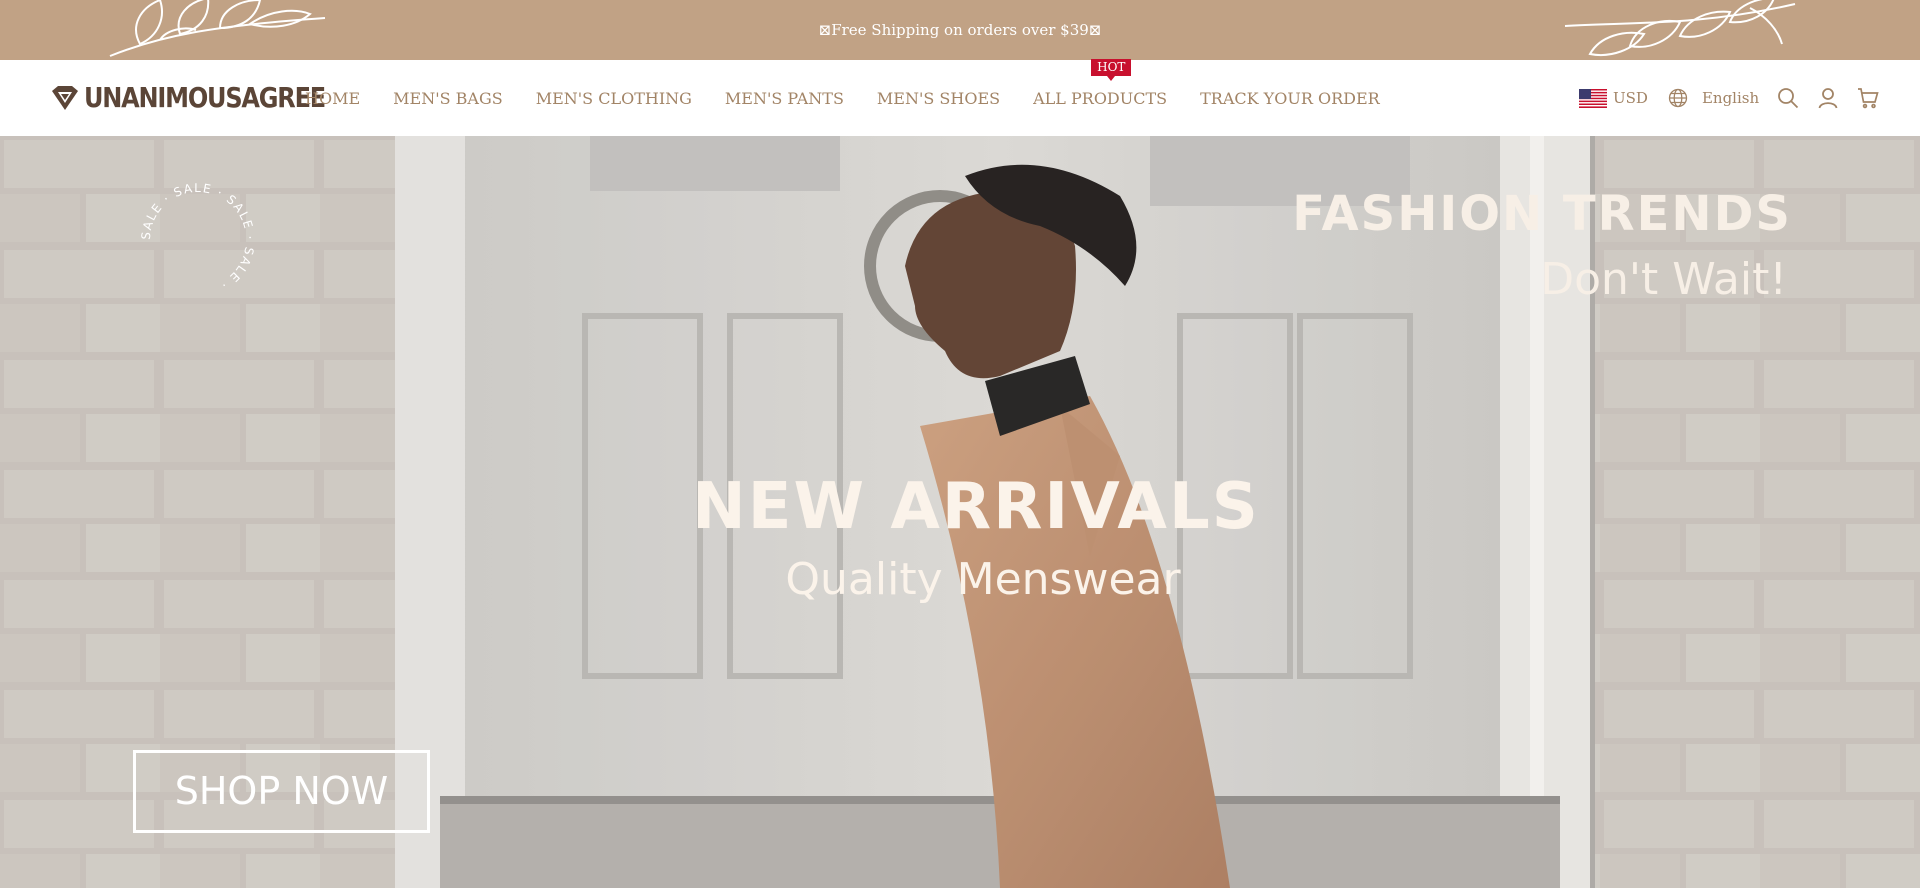  Describe the element at coordinates (1593, 98) in the screenshot. I see `us-flag-icon` at that location.